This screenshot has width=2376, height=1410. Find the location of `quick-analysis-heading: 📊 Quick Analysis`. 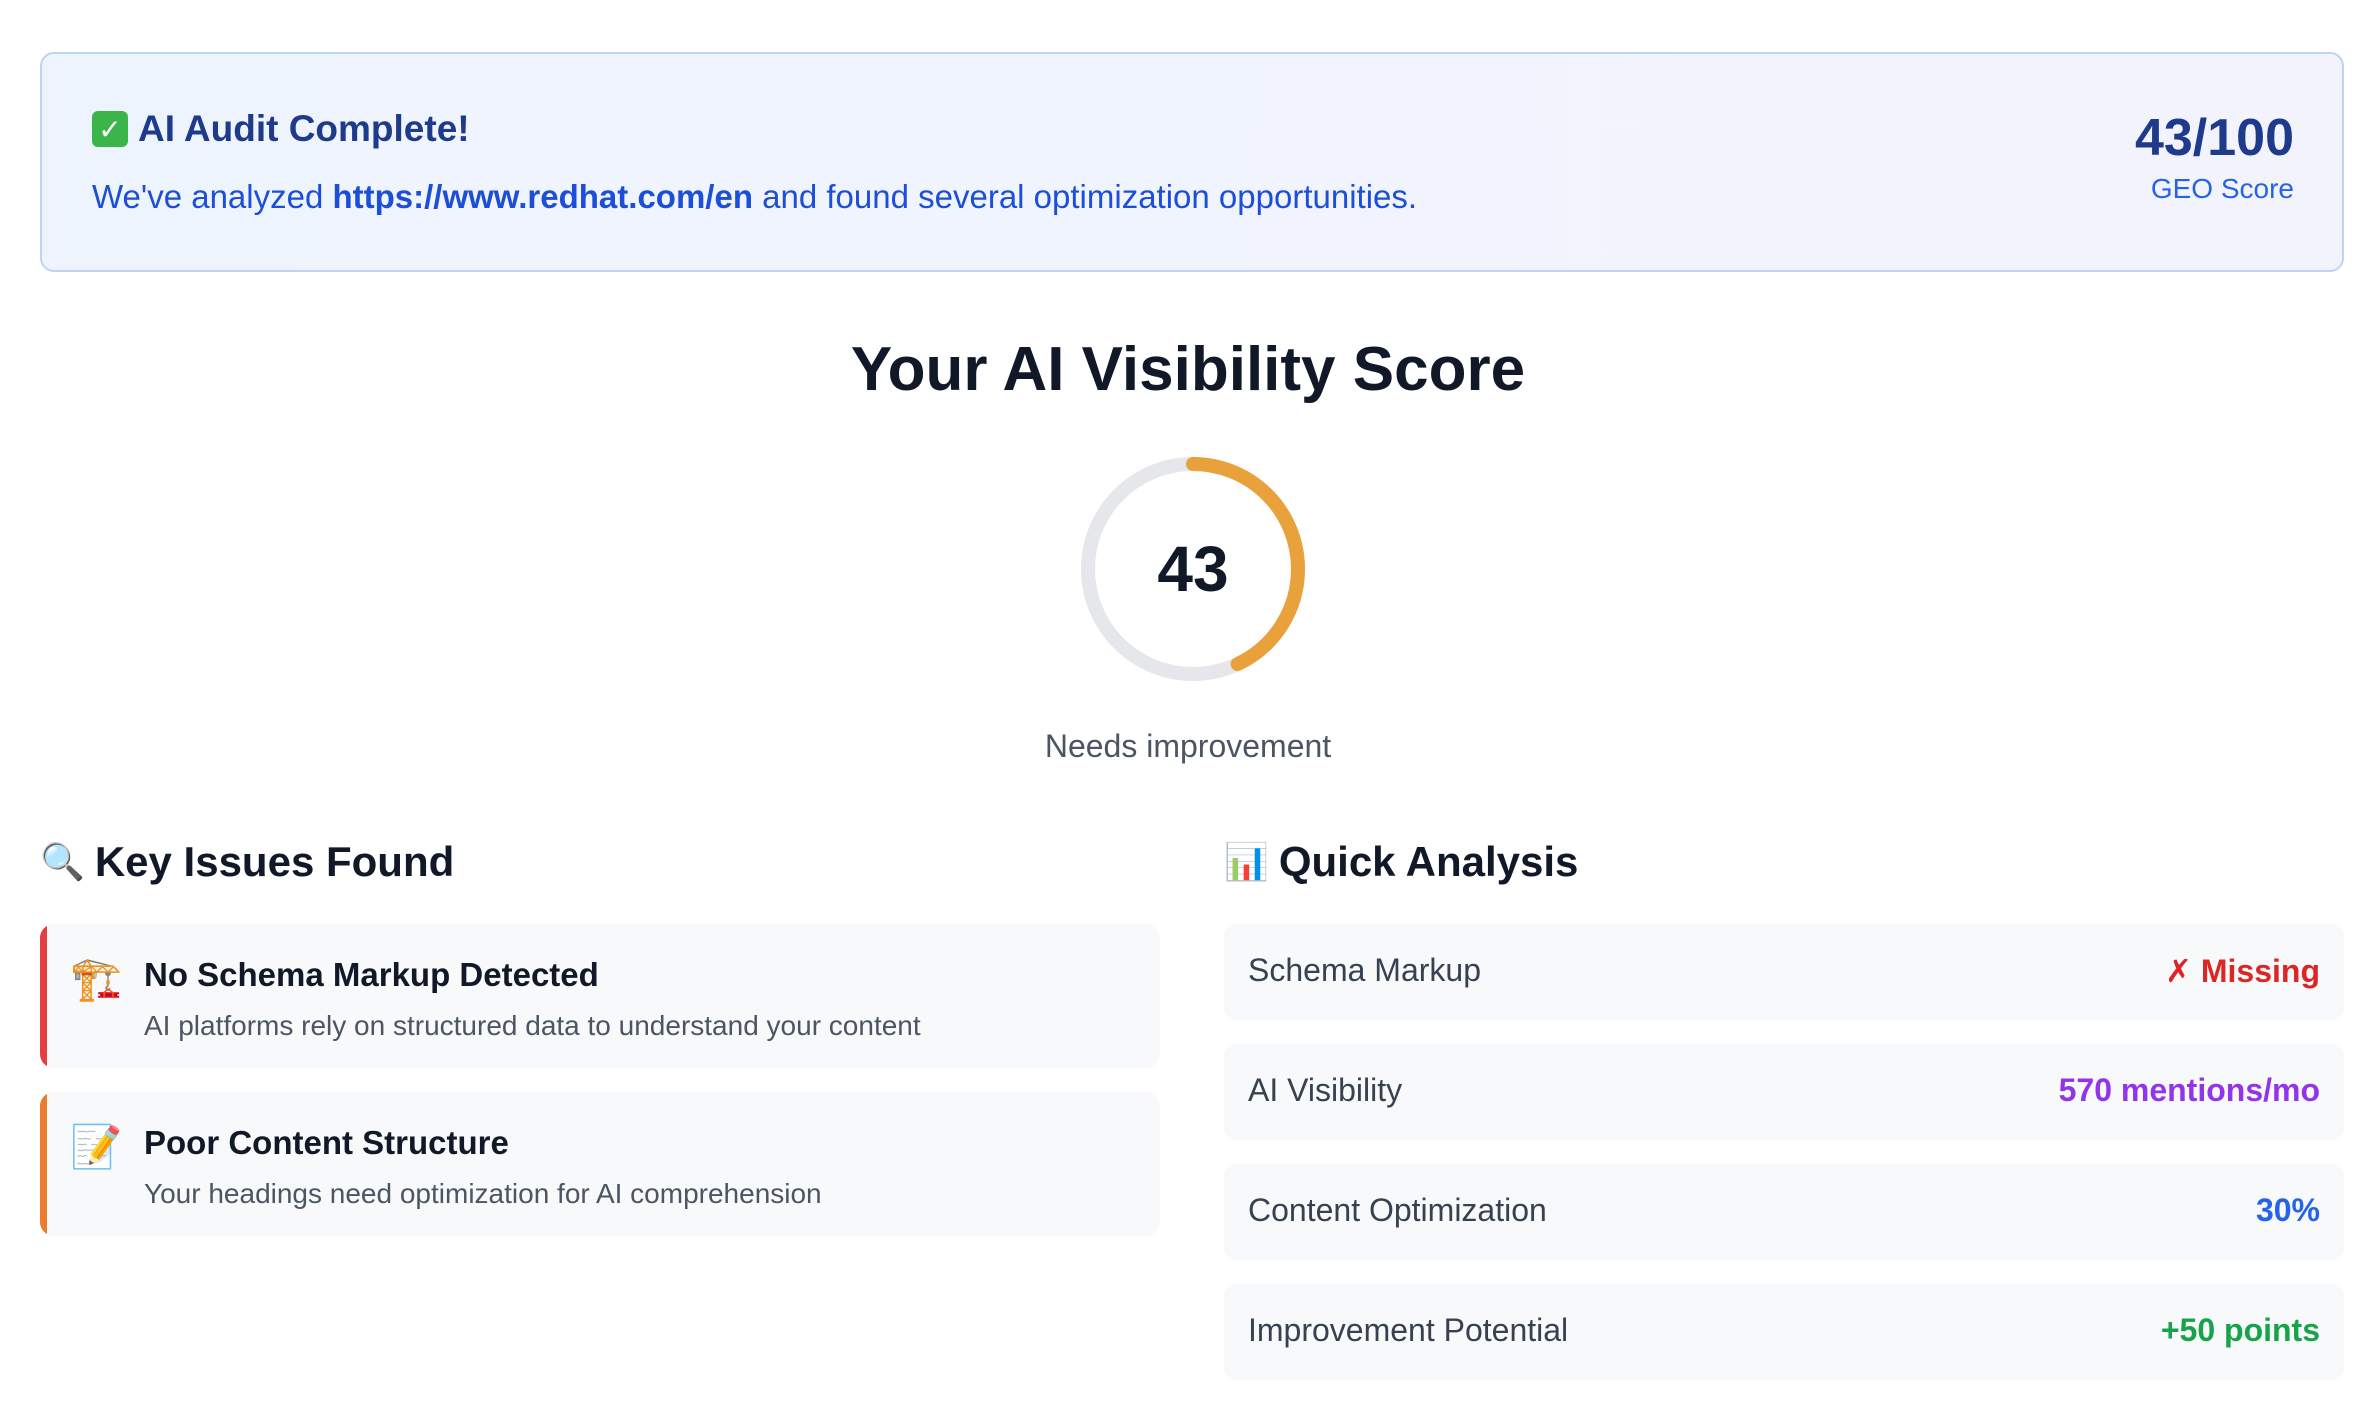

quick-analysis-heading: 📊 Quick Analysis is located at coordinates (1401, 862).